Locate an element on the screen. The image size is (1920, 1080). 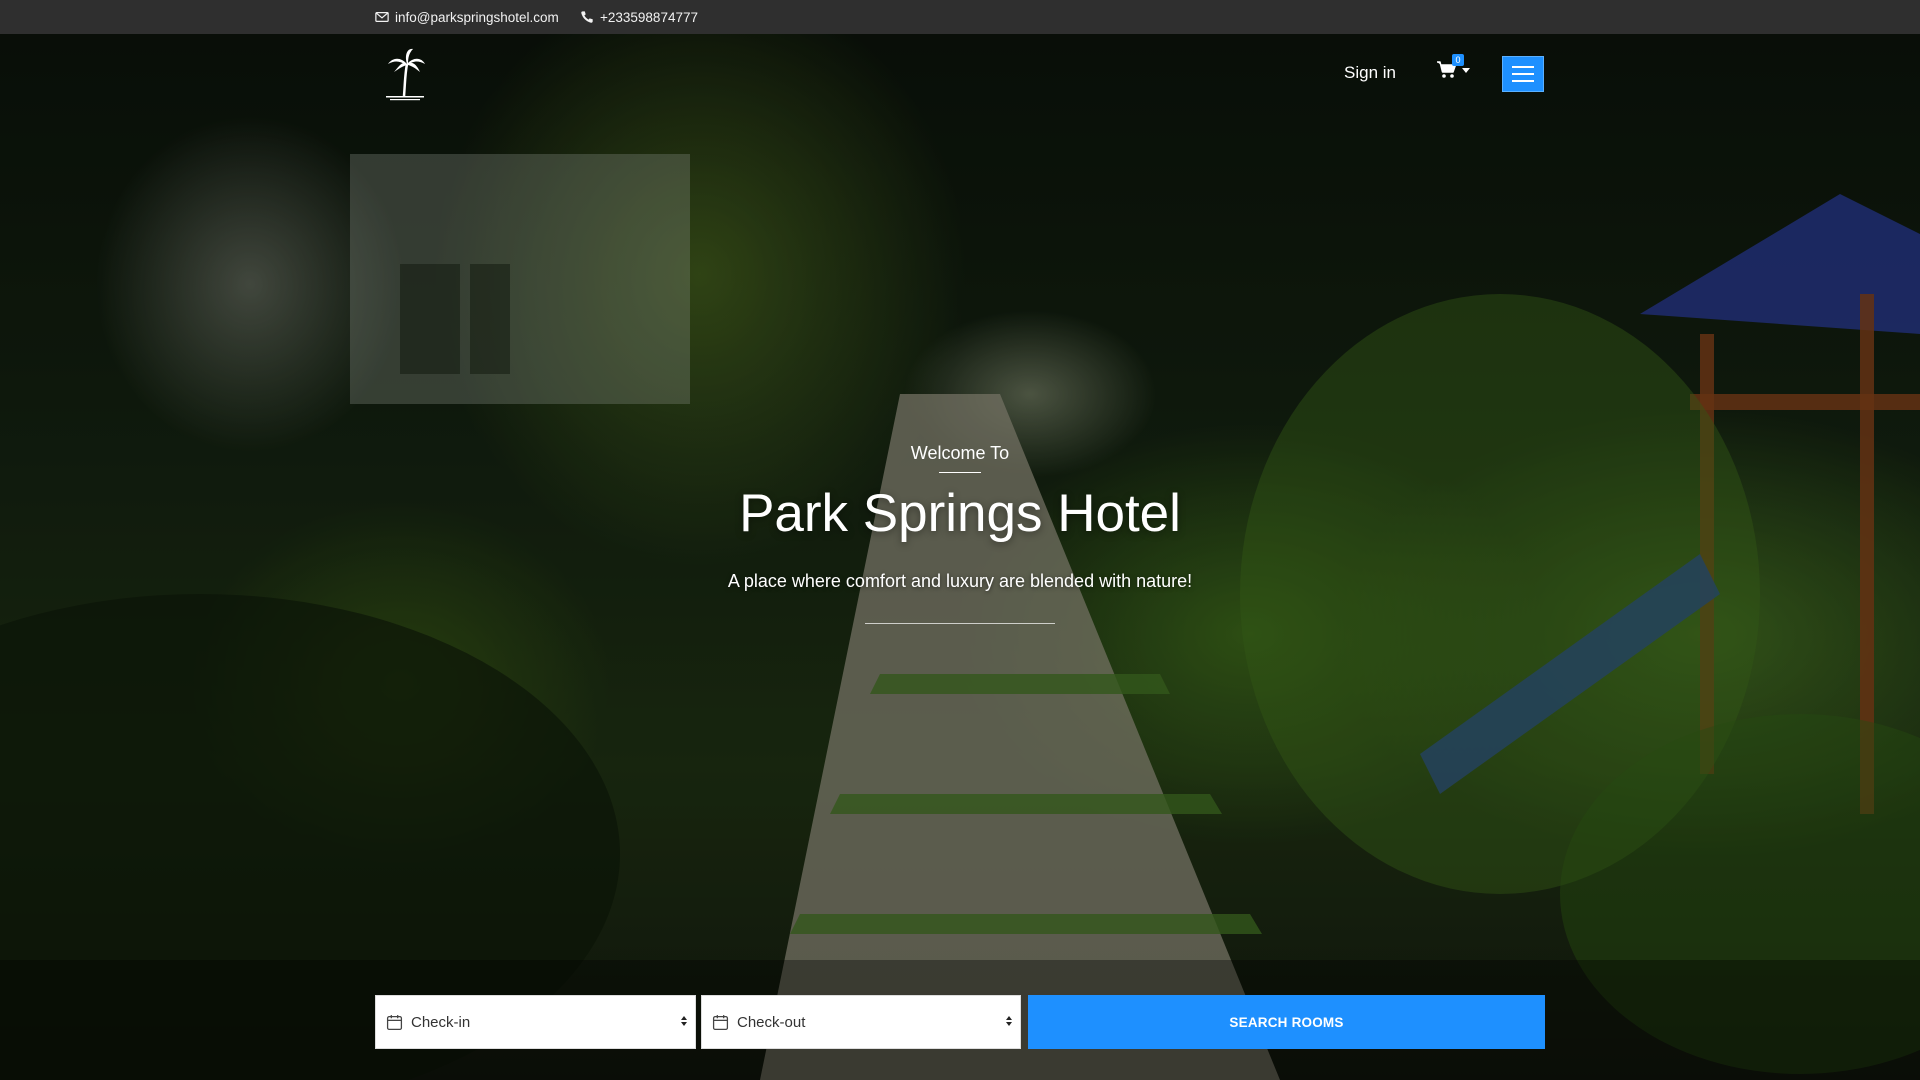
phone-text: +233598874777 is located at coordinates (649, 17).